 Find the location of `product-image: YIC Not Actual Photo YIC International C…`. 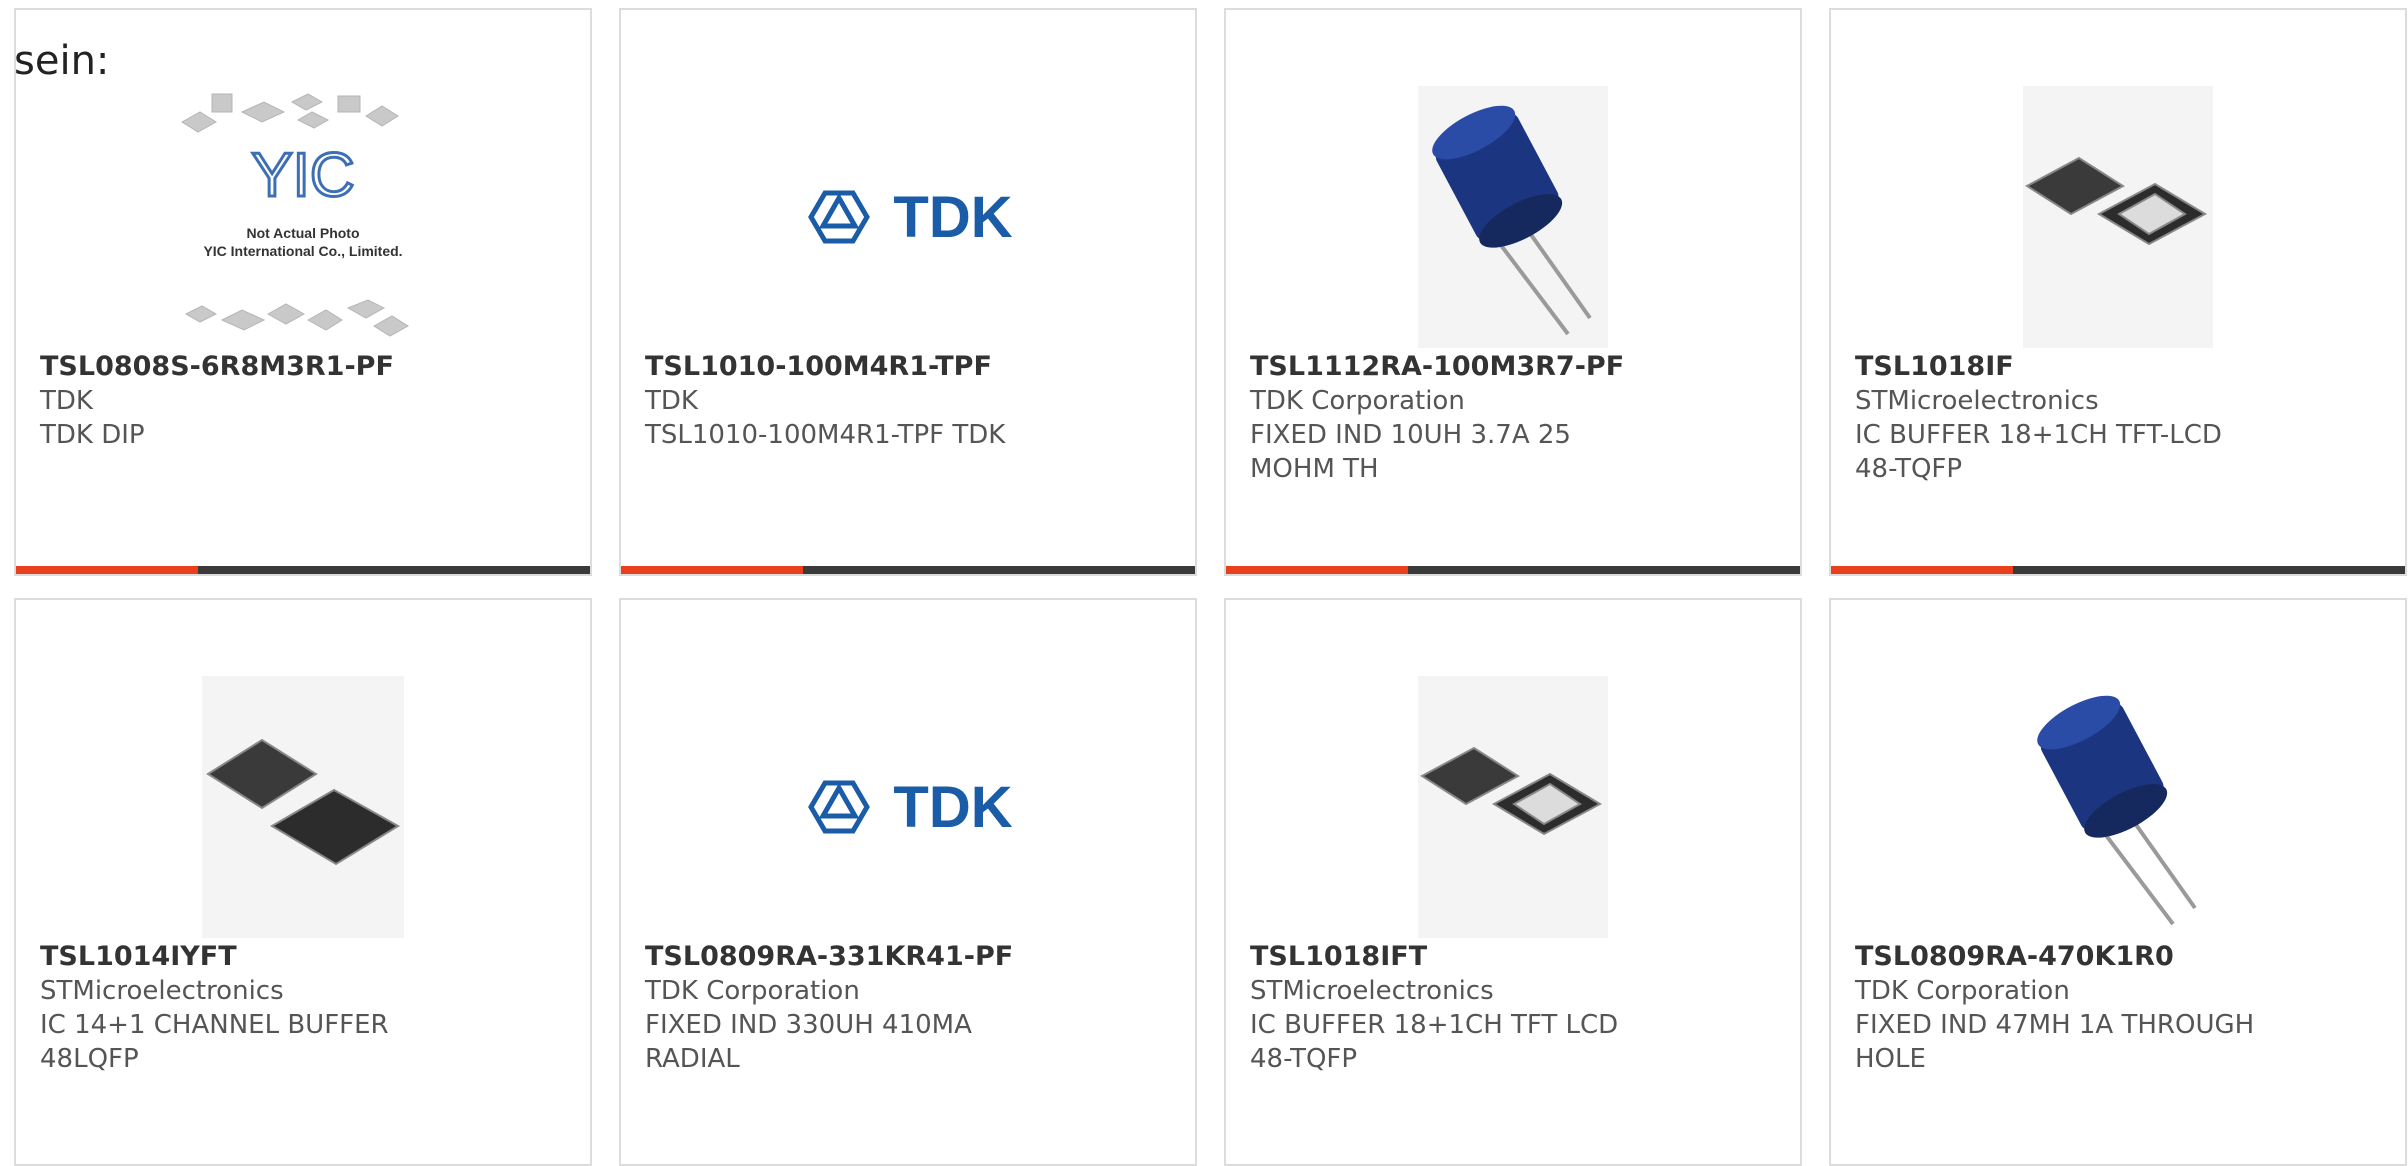

product-image: YIC Not Actual Photo YIC International C… is located at coordinates (303, 217).